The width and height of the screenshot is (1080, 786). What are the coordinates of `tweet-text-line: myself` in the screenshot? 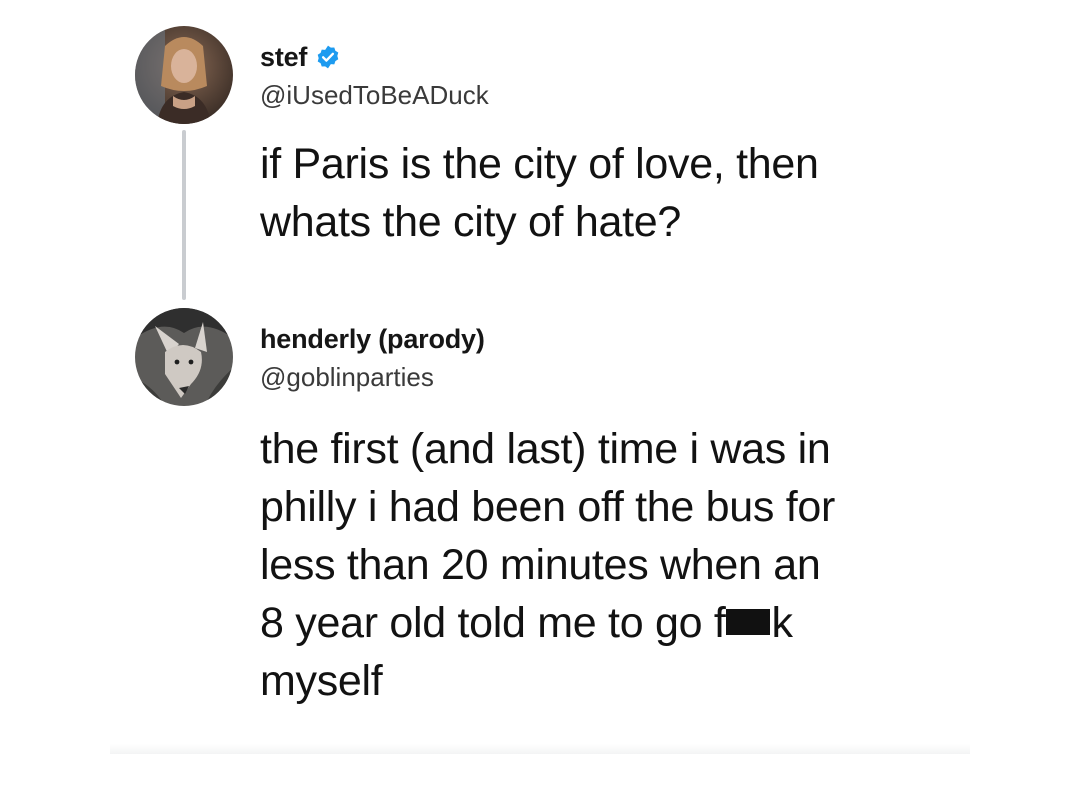 It's located at (321, 681).